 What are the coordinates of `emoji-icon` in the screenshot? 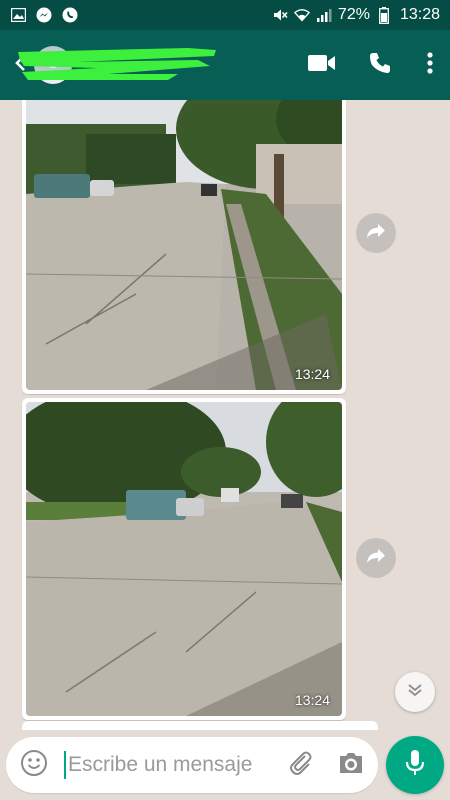 It's located at (34, 765).